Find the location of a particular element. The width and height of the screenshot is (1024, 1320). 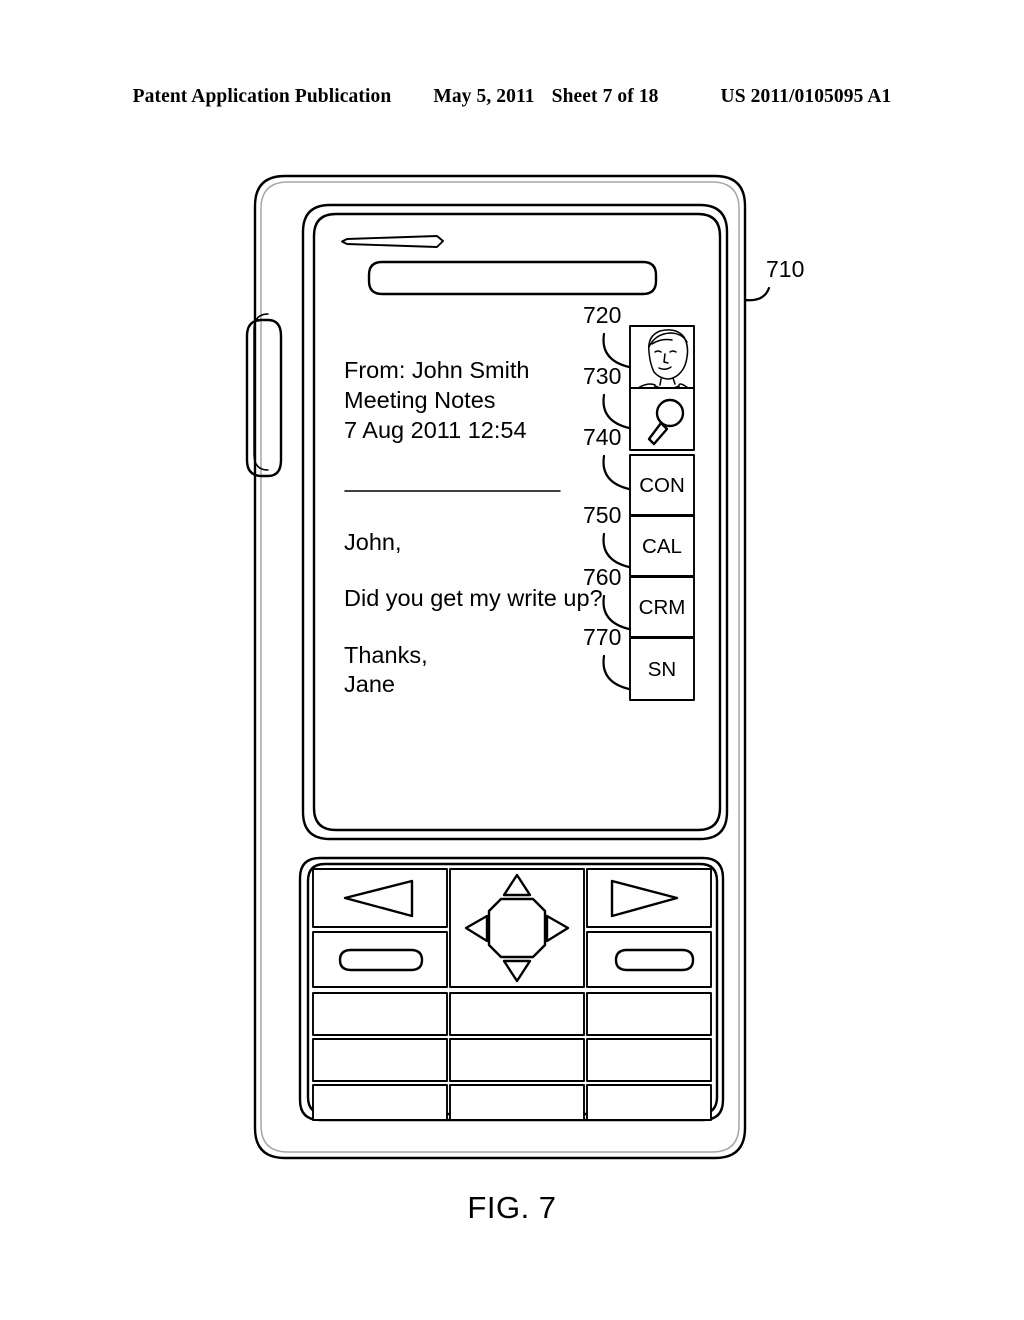

action-strip-label-con: CON is located at coordinates (662, 485).